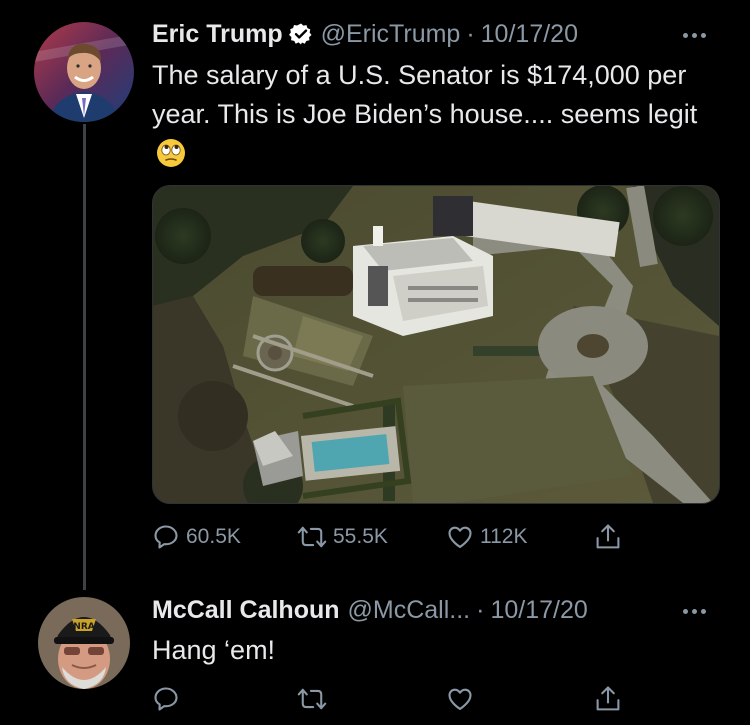 The height and width of the screenshot is (725, 750). What do you see at coordinates (84, 72) in the screenshot?
I see `author-avatar` at bounding box center [84, 72].